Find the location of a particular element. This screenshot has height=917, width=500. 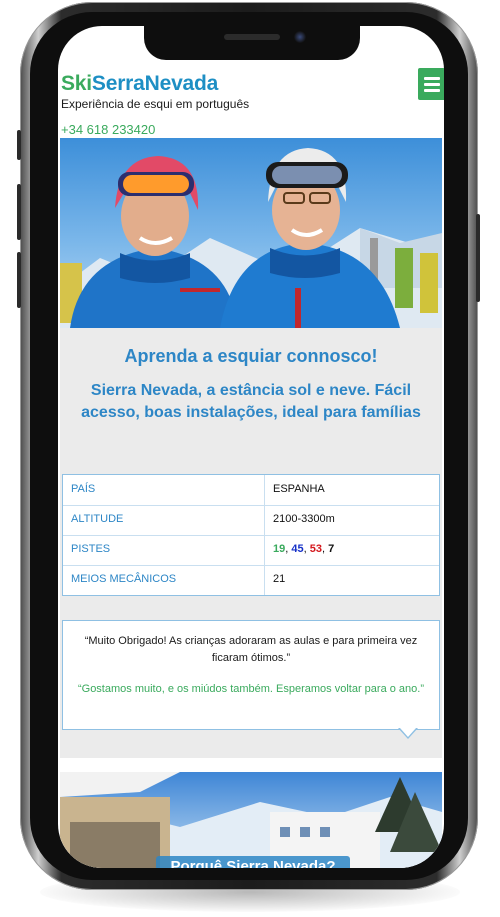

table-value: ESPANHA is located at coordinates (299, 489).